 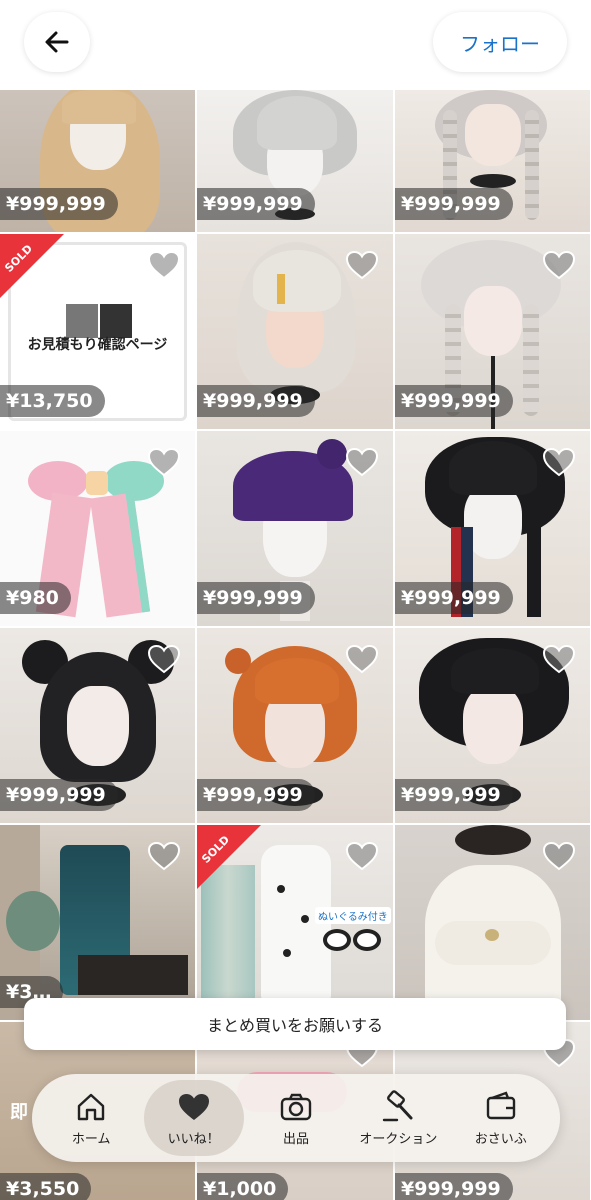 What do you see at coordinates (91, 1106) in the screenshot?
I see `home-icon` at bounding box center [91, 1106].